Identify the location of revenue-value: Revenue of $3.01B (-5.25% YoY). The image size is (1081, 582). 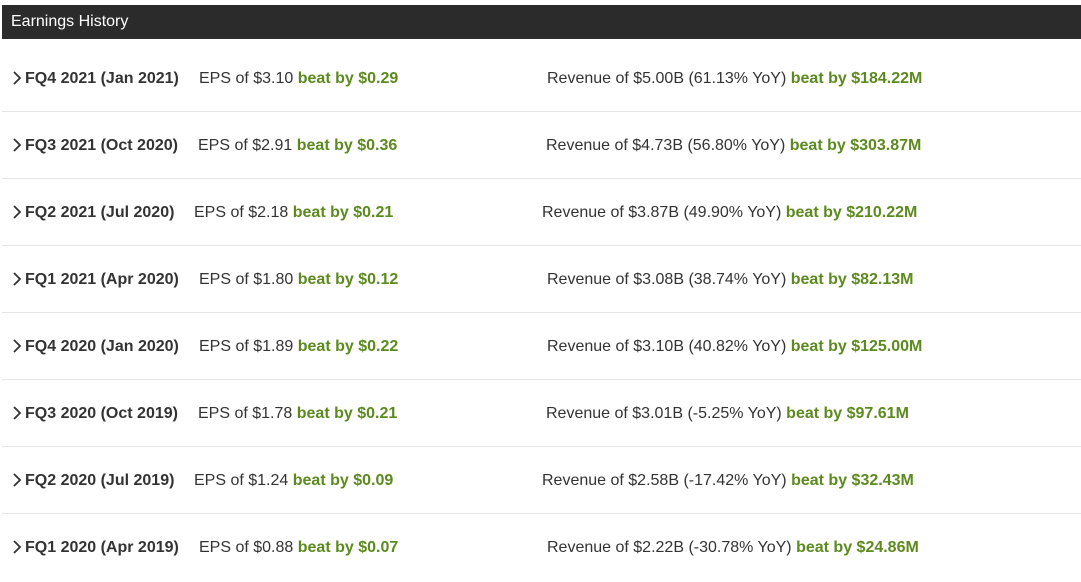
(664, 413).